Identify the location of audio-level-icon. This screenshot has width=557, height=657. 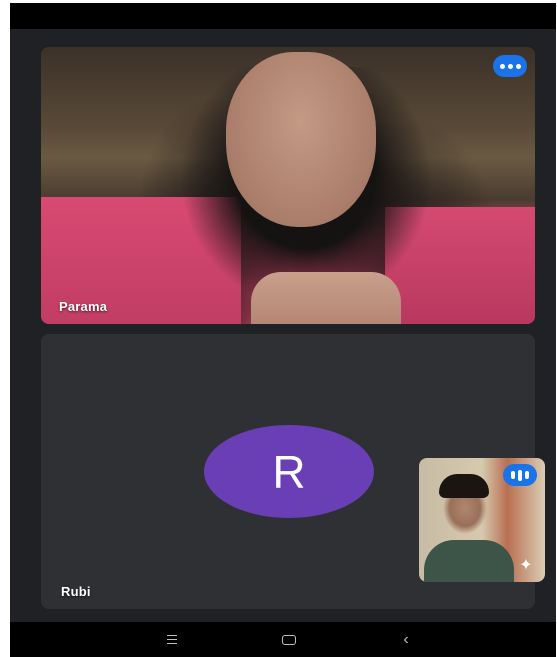
(513, 475).